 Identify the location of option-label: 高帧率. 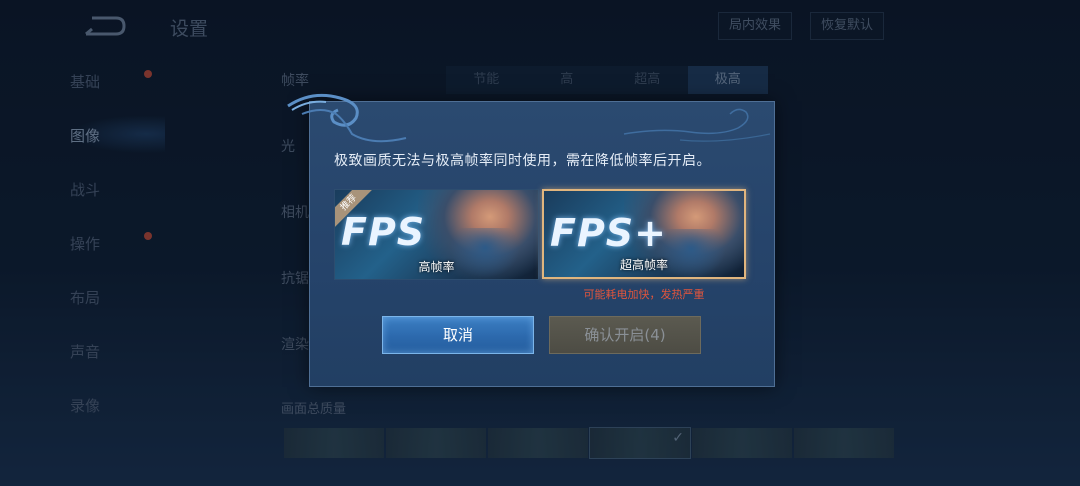
(436, 267).